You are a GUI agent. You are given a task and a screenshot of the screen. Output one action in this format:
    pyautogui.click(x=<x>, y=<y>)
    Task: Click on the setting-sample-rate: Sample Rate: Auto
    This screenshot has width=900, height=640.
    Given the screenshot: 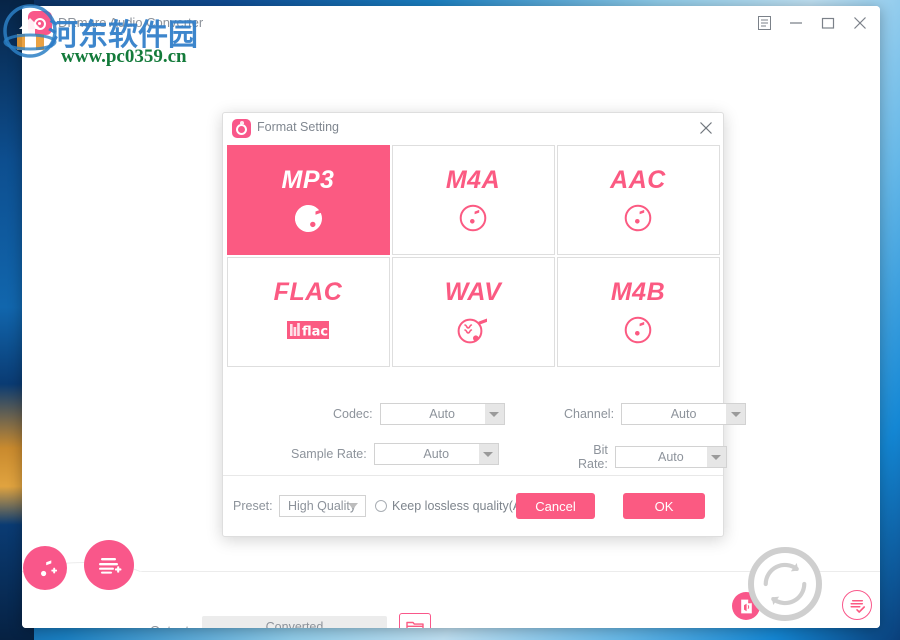 What is the action you would take?
    pyautogui.click(x=395, y=454)
    